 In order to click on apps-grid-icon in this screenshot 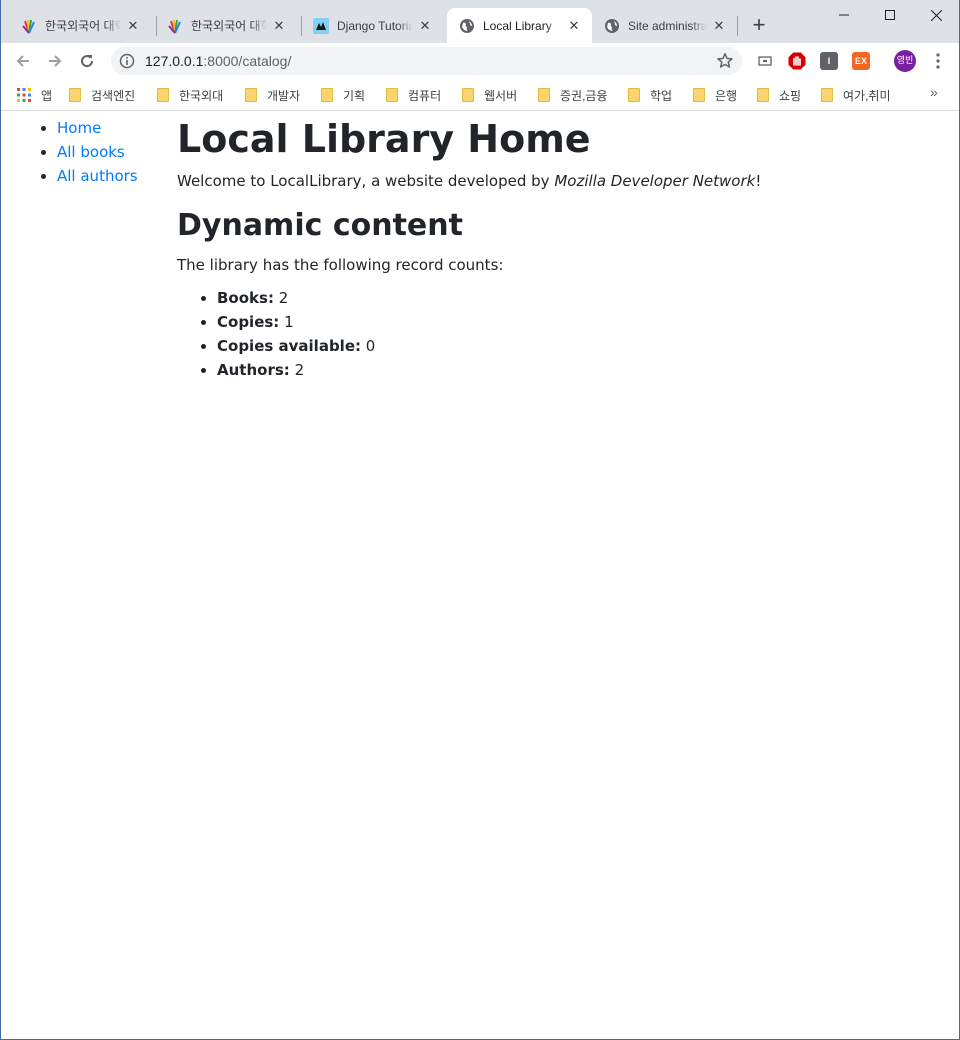, I will do `click(24, 95)`.